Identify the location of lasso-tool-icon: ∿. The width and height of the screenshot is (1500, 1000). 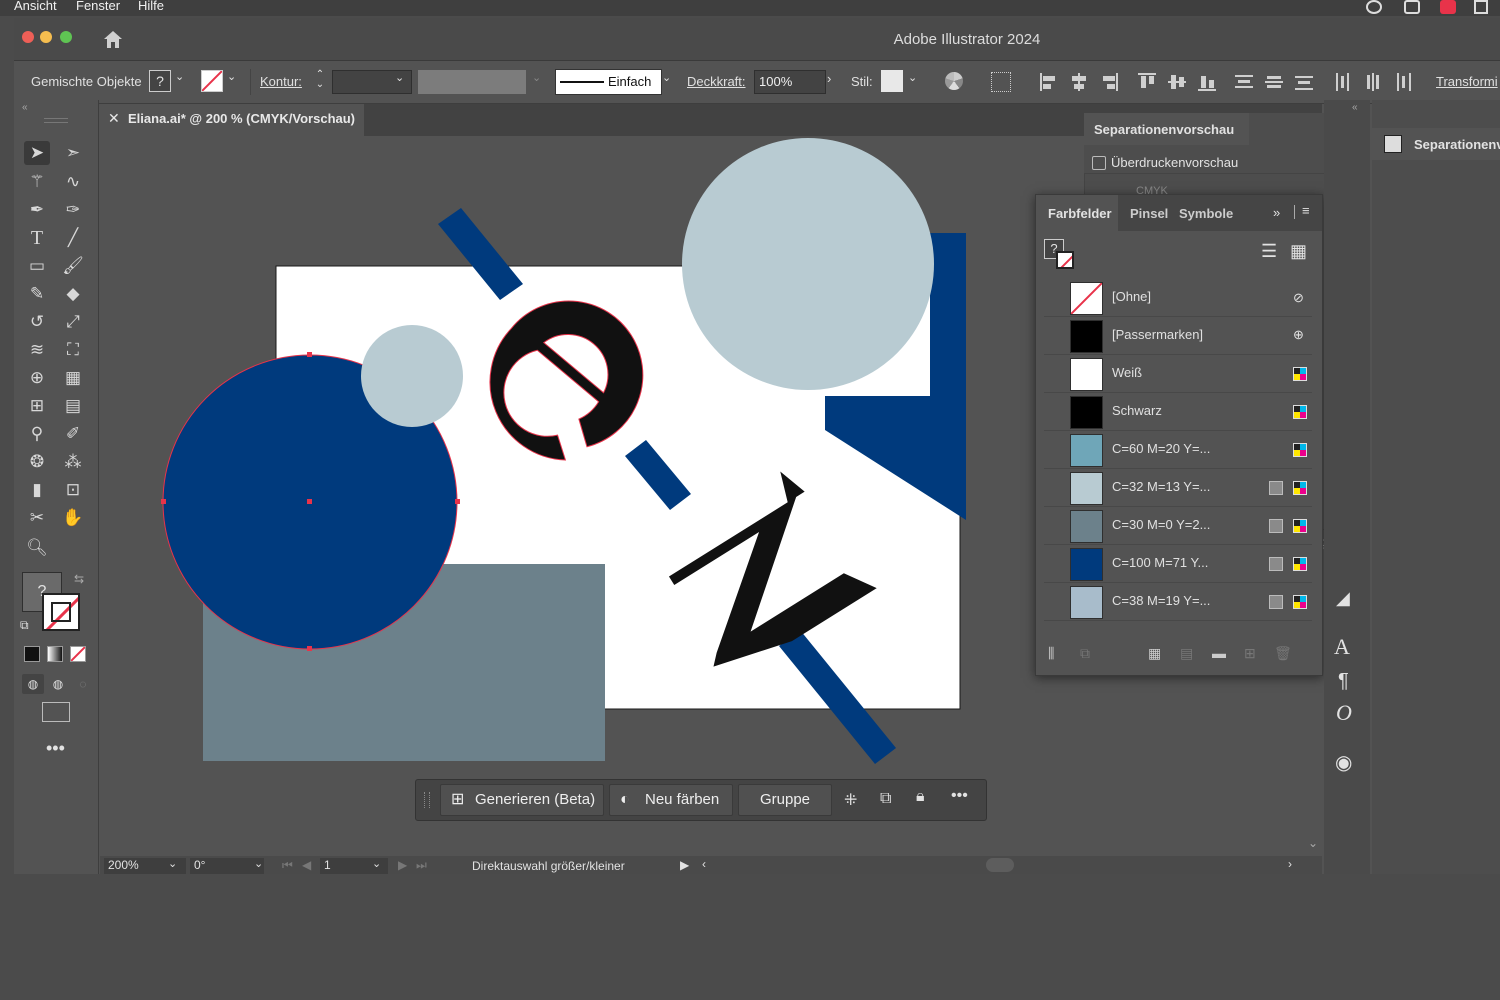
(73, 182).